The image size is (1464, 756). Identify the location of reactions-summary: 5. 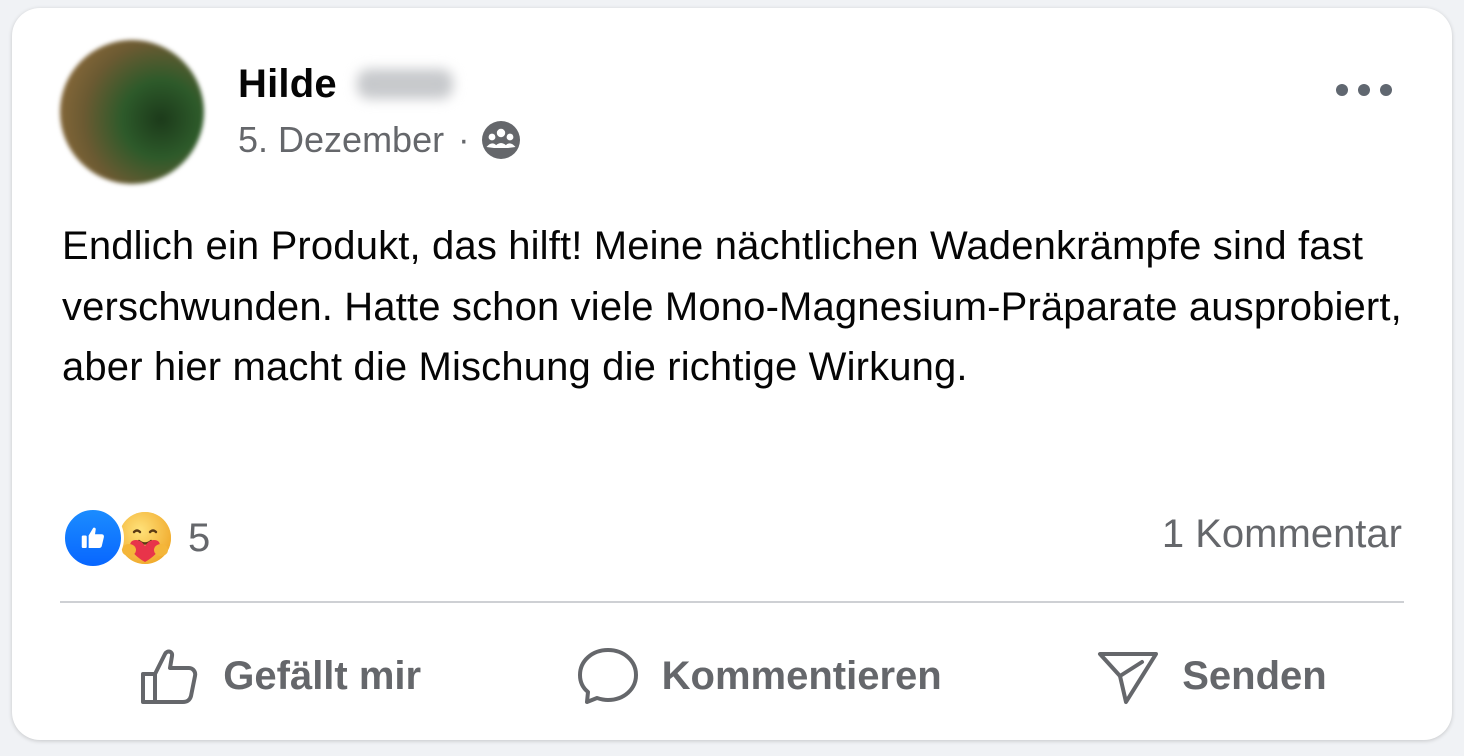
(136, 538).